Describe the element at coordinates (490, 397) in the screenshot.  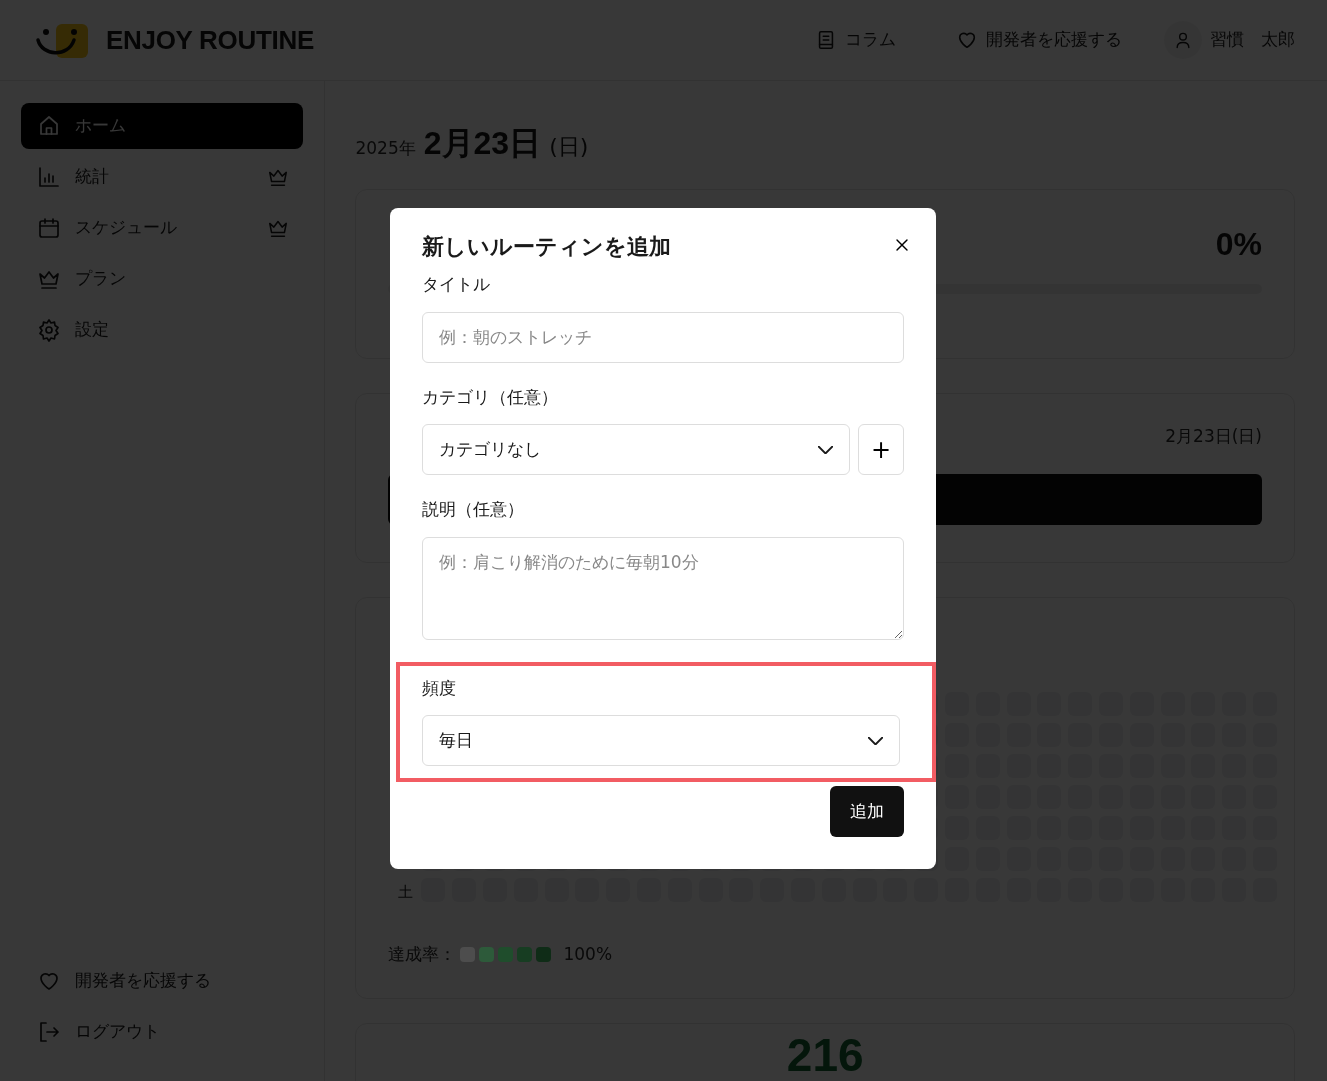
I see `field-label: カテゴリ（任意）` at that location.